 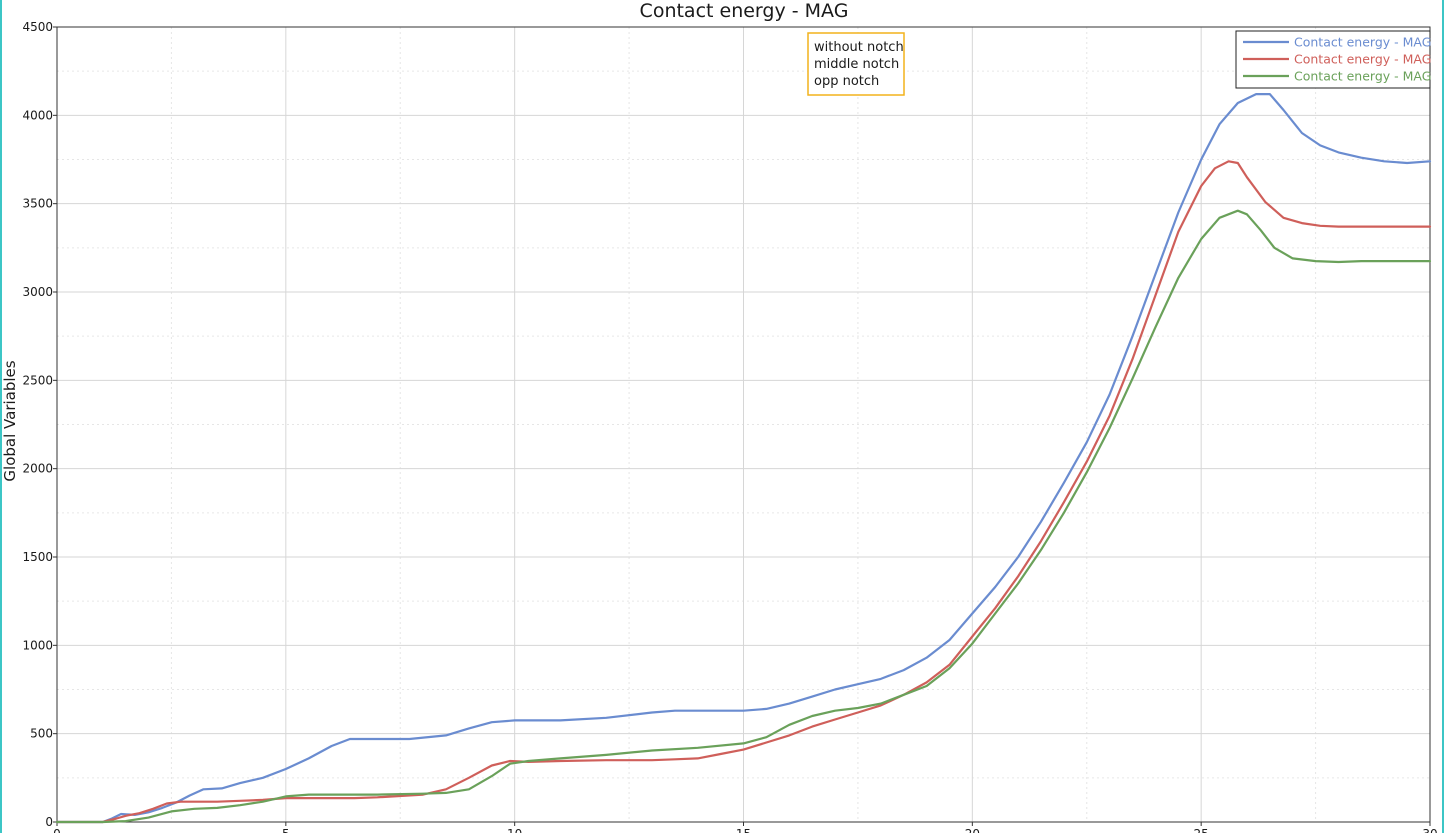 I want to click on x-tick-label: 5, so click(x=286, y=830).